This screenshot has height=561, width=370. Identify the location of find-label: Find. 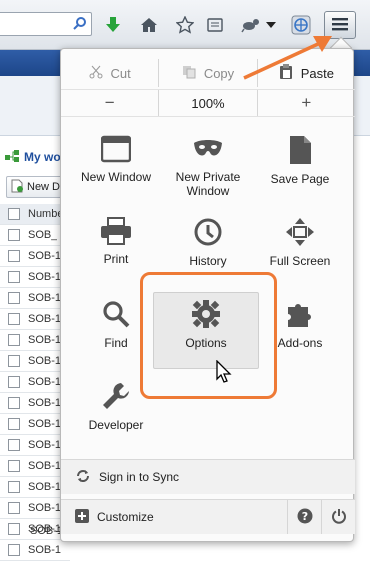
(116, 343).